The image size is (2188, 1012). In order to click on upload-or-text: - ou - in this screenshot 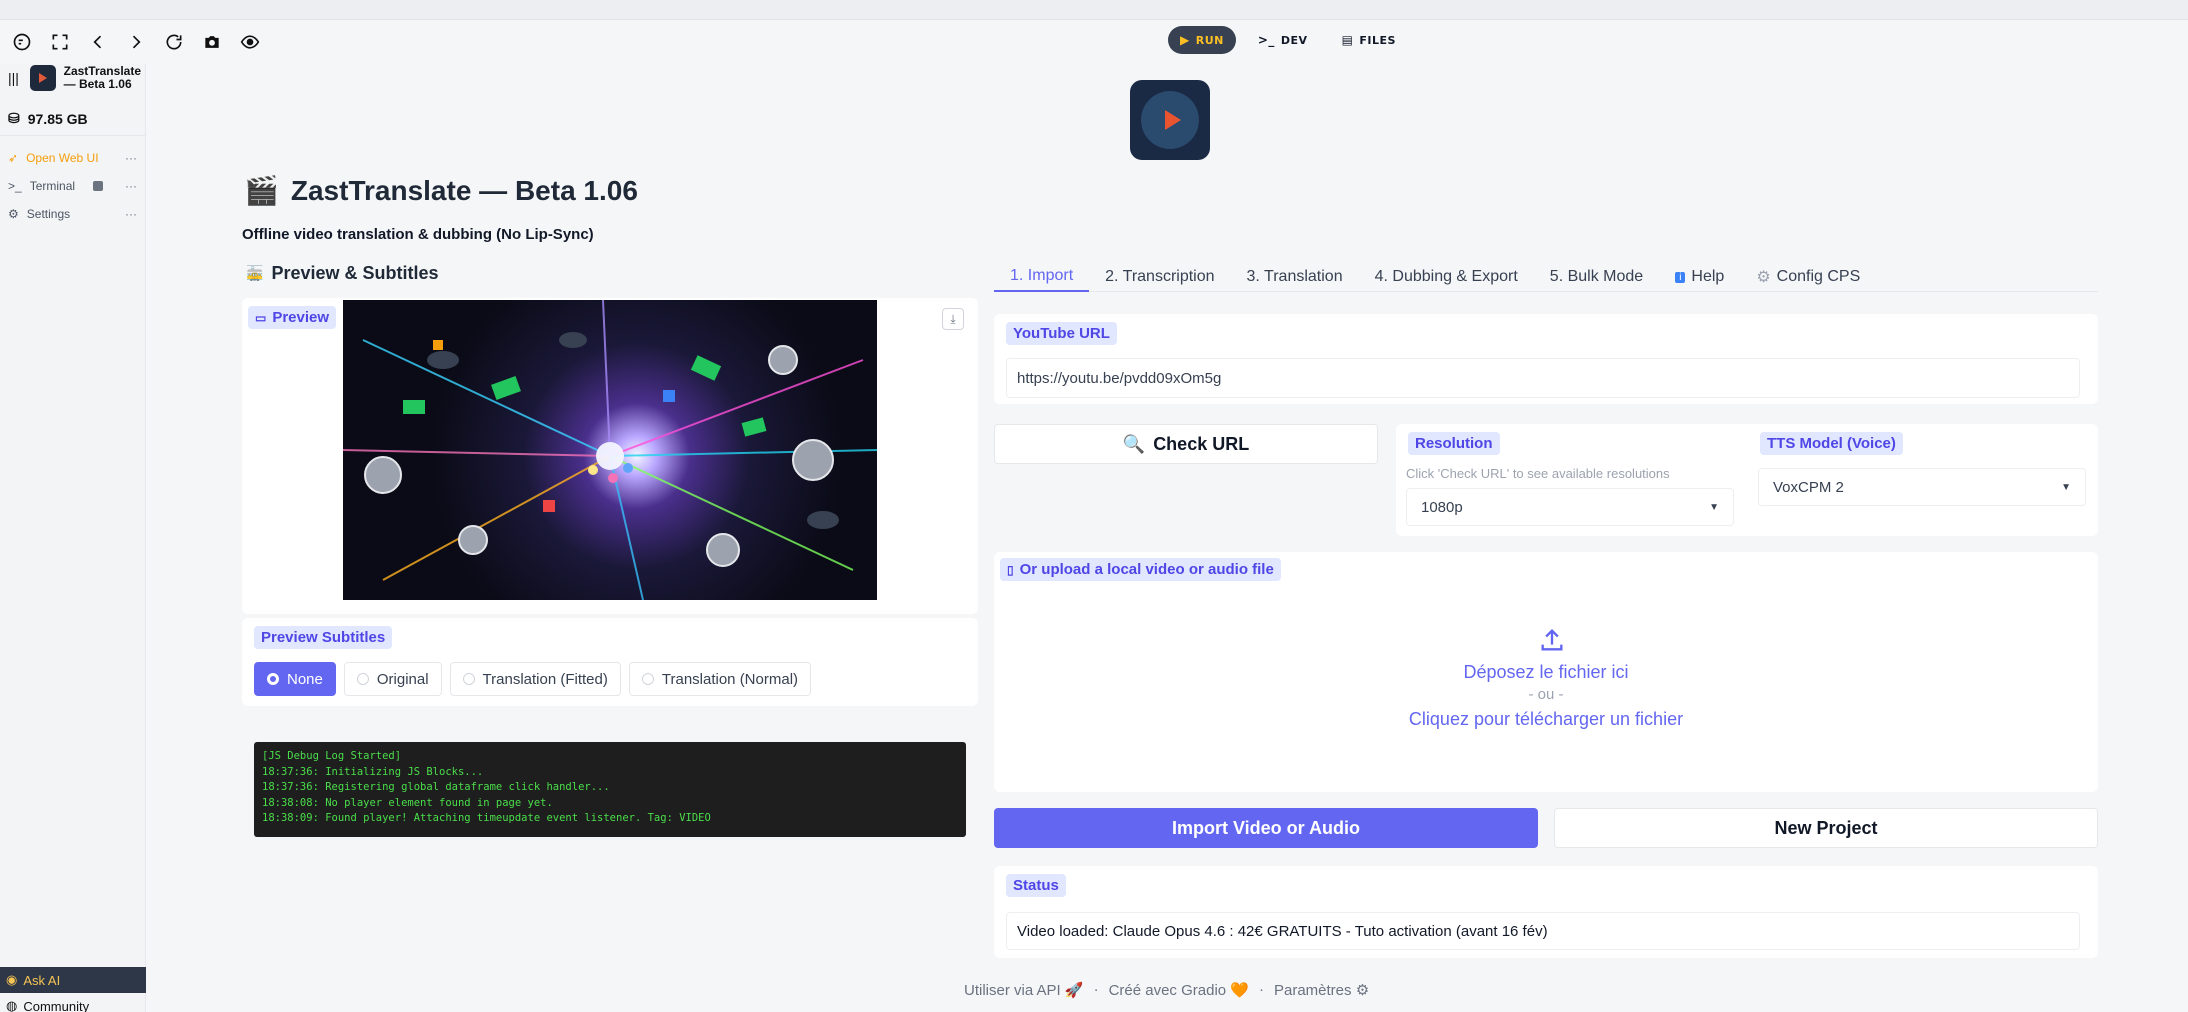, I will do `click(1546, 694)`.